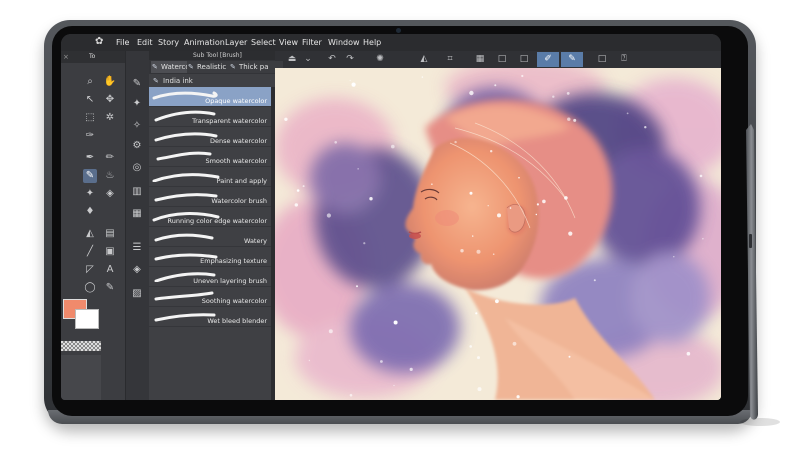 Image resolution: width=810 pixels, height=464 pixels. What do you see at coordinates (110, 252) in the screenshot?
I see `frame-icon: ▣` at bounding box center [110, 252].